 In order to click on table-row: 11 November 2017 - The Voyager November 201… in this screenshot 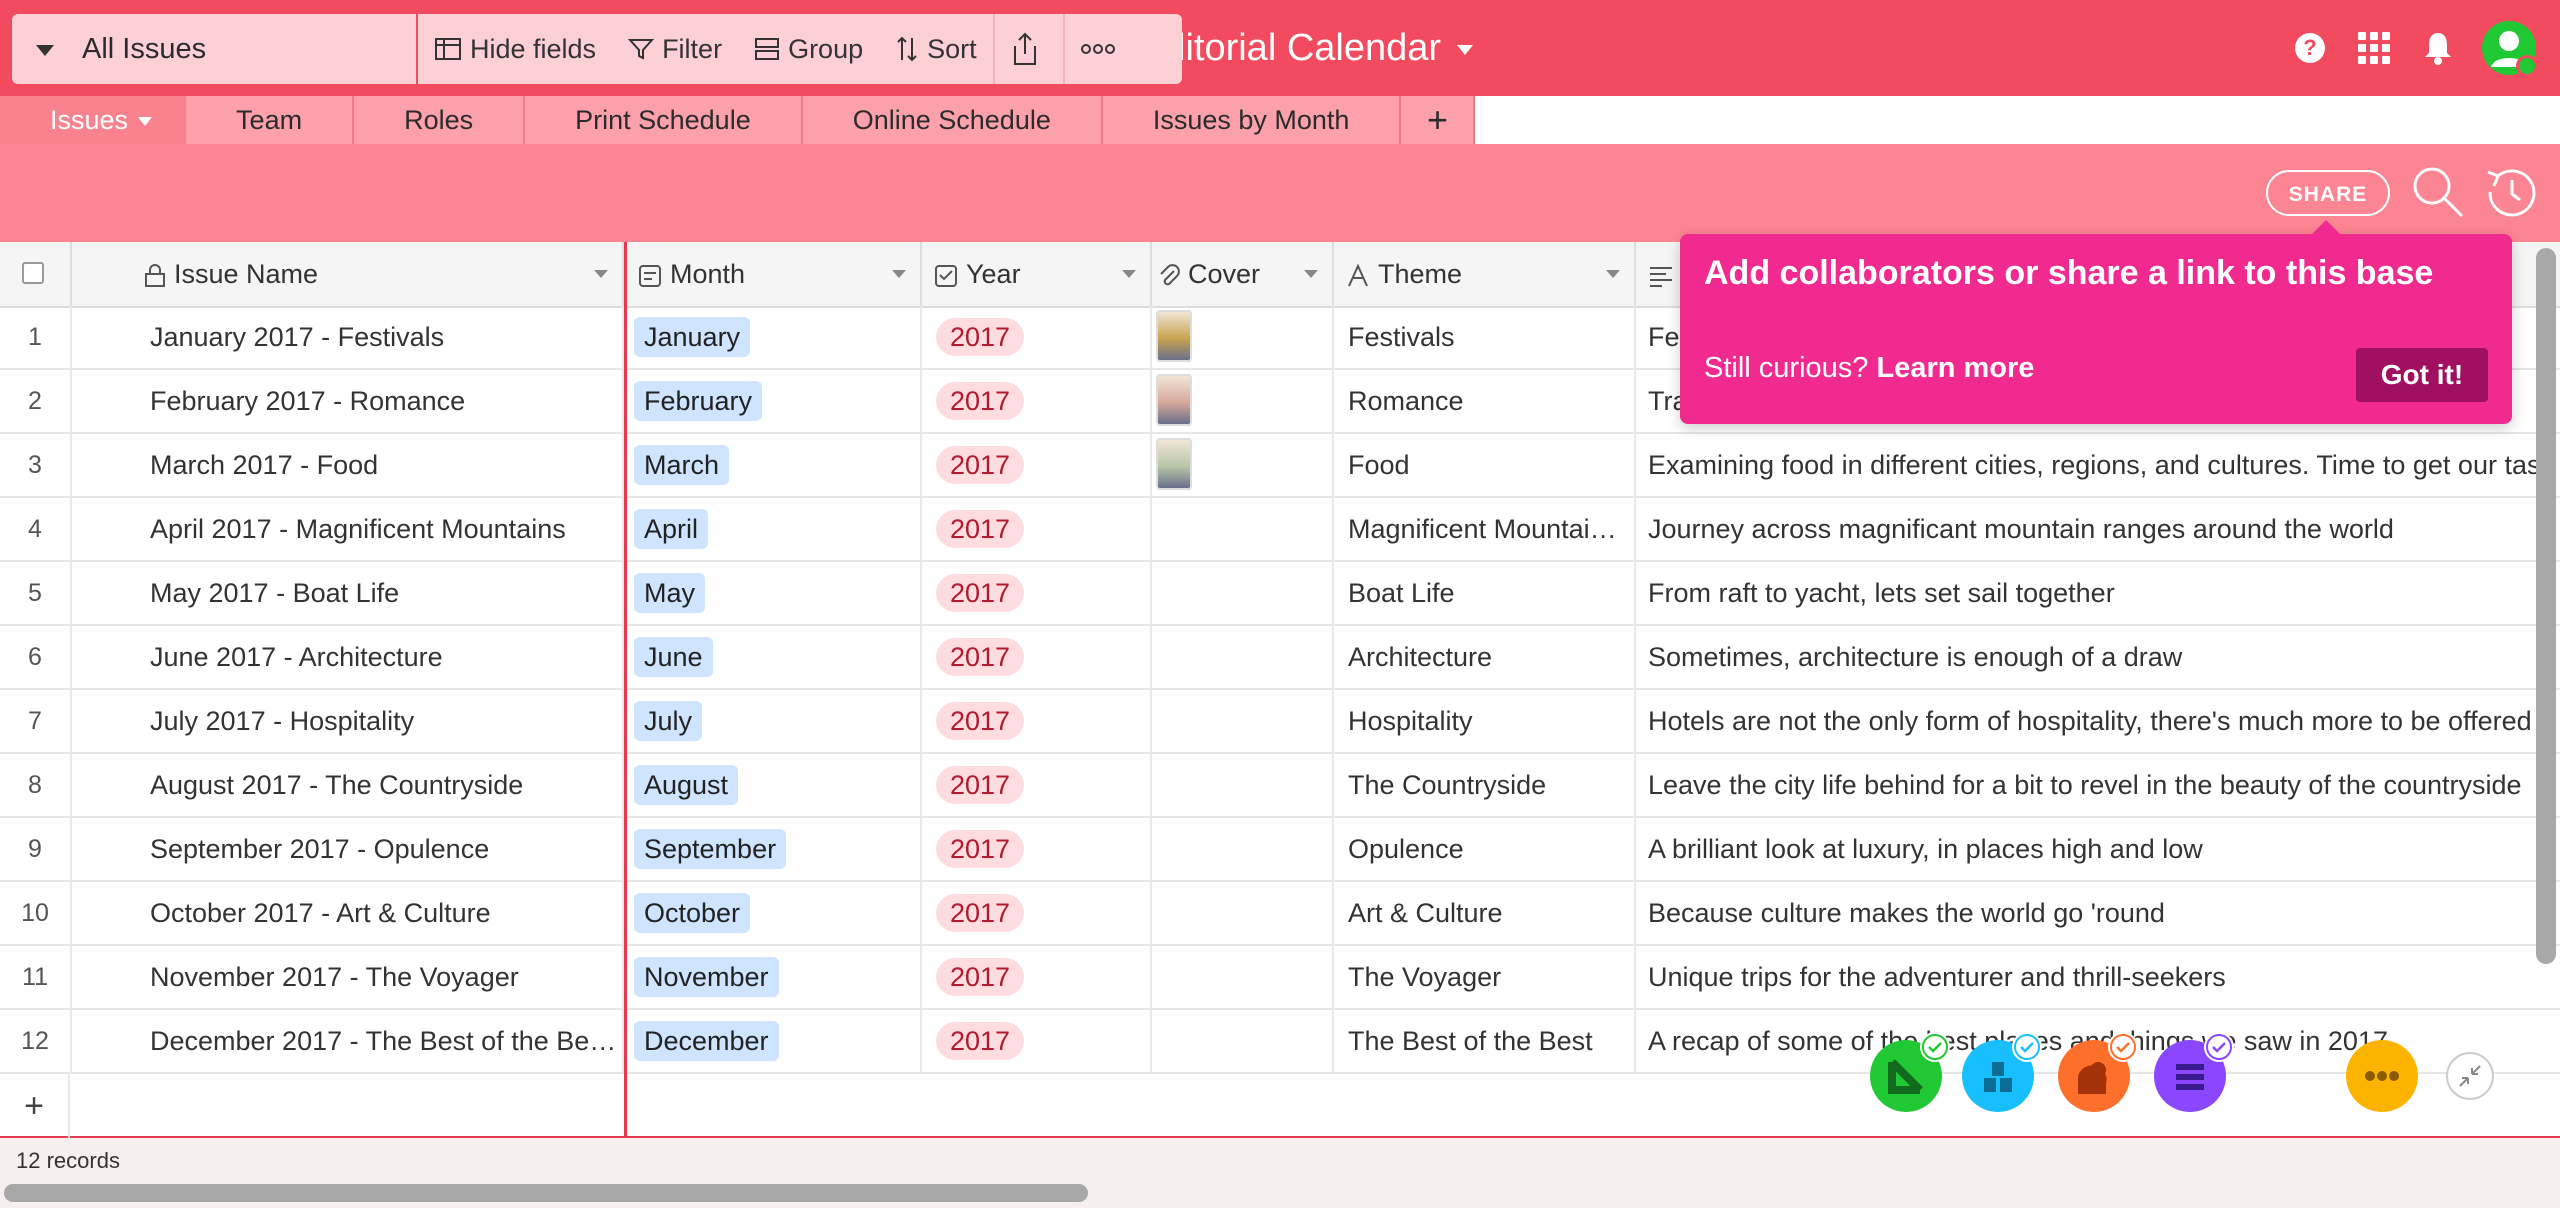, I will do `click(1280, 978)`.